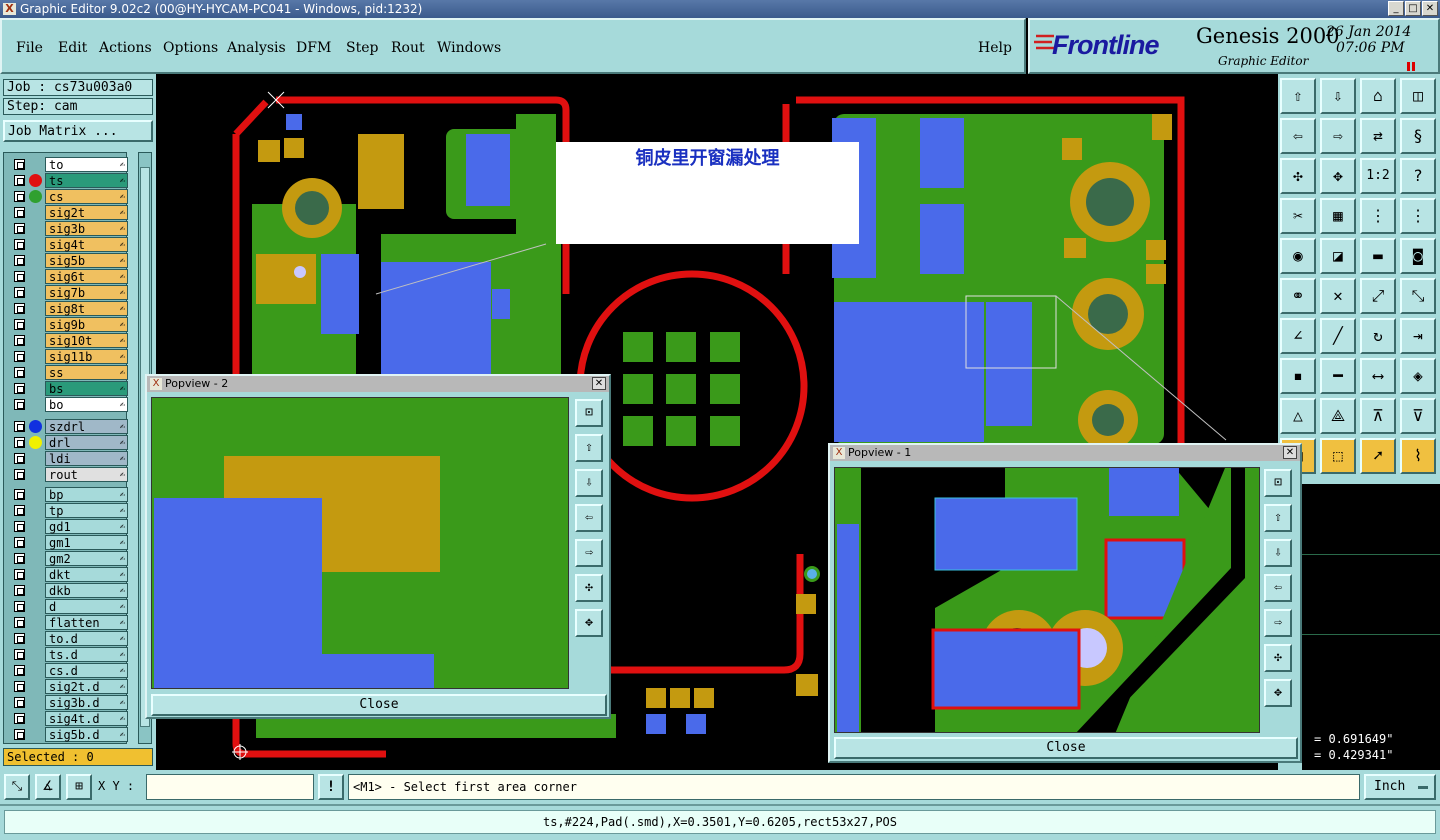  I want to click on triangle-icon: △, so click(1298, 416).